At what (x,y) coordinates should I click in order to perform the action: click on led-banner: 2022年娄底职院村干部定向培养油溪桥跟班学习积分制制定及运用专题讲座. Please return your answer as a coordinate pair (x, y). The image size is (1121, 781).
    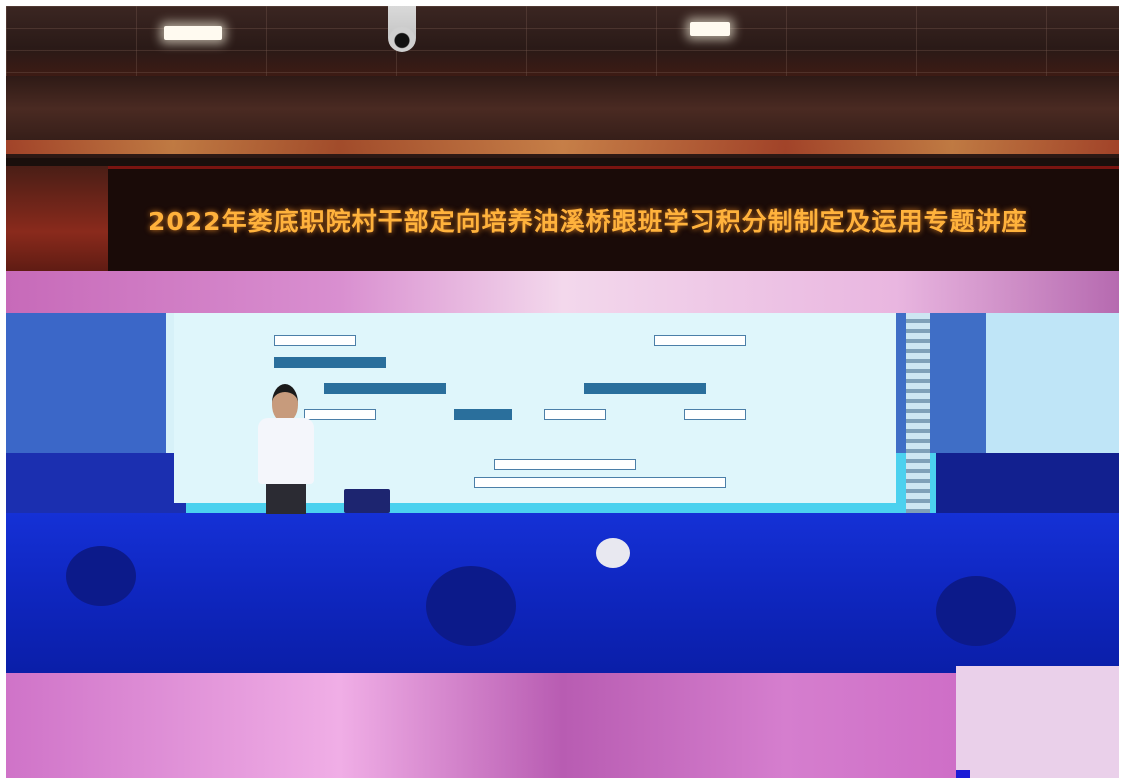
    Looking at the image, I should click on (613, 218).